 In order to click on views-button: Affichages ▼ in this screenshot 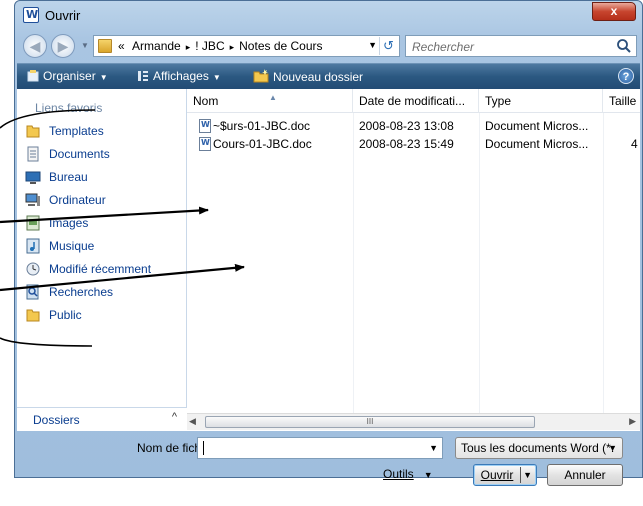, I will do `click(179, 76)`.